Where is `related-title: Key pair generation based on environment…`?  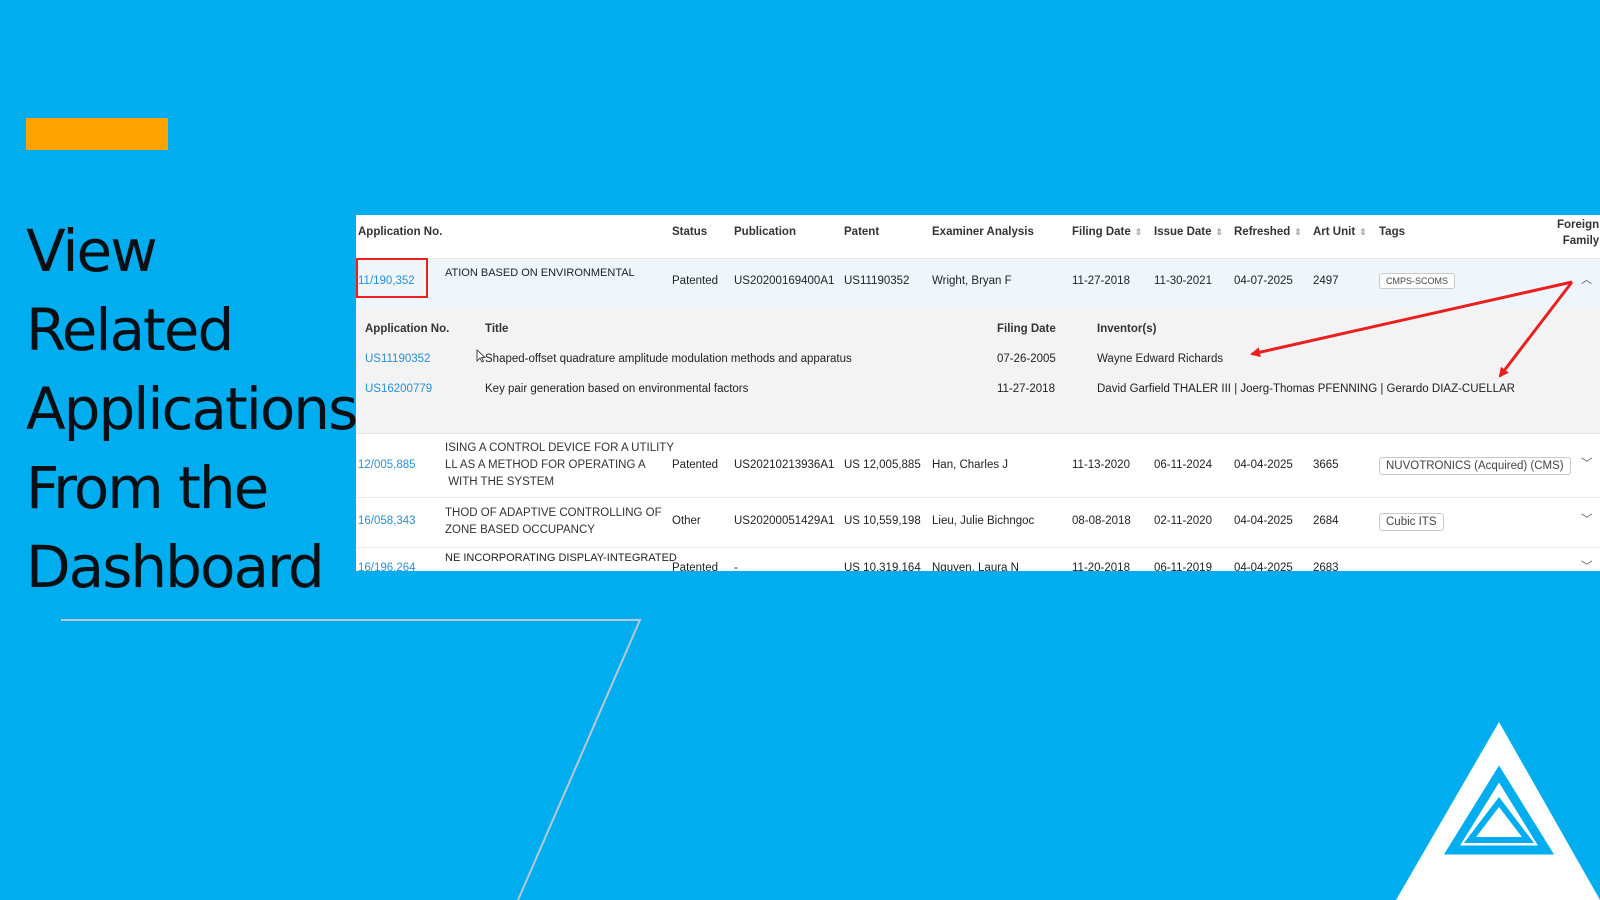
related-title: Key pair generation based on environment… is located at coordinates (617, 389).